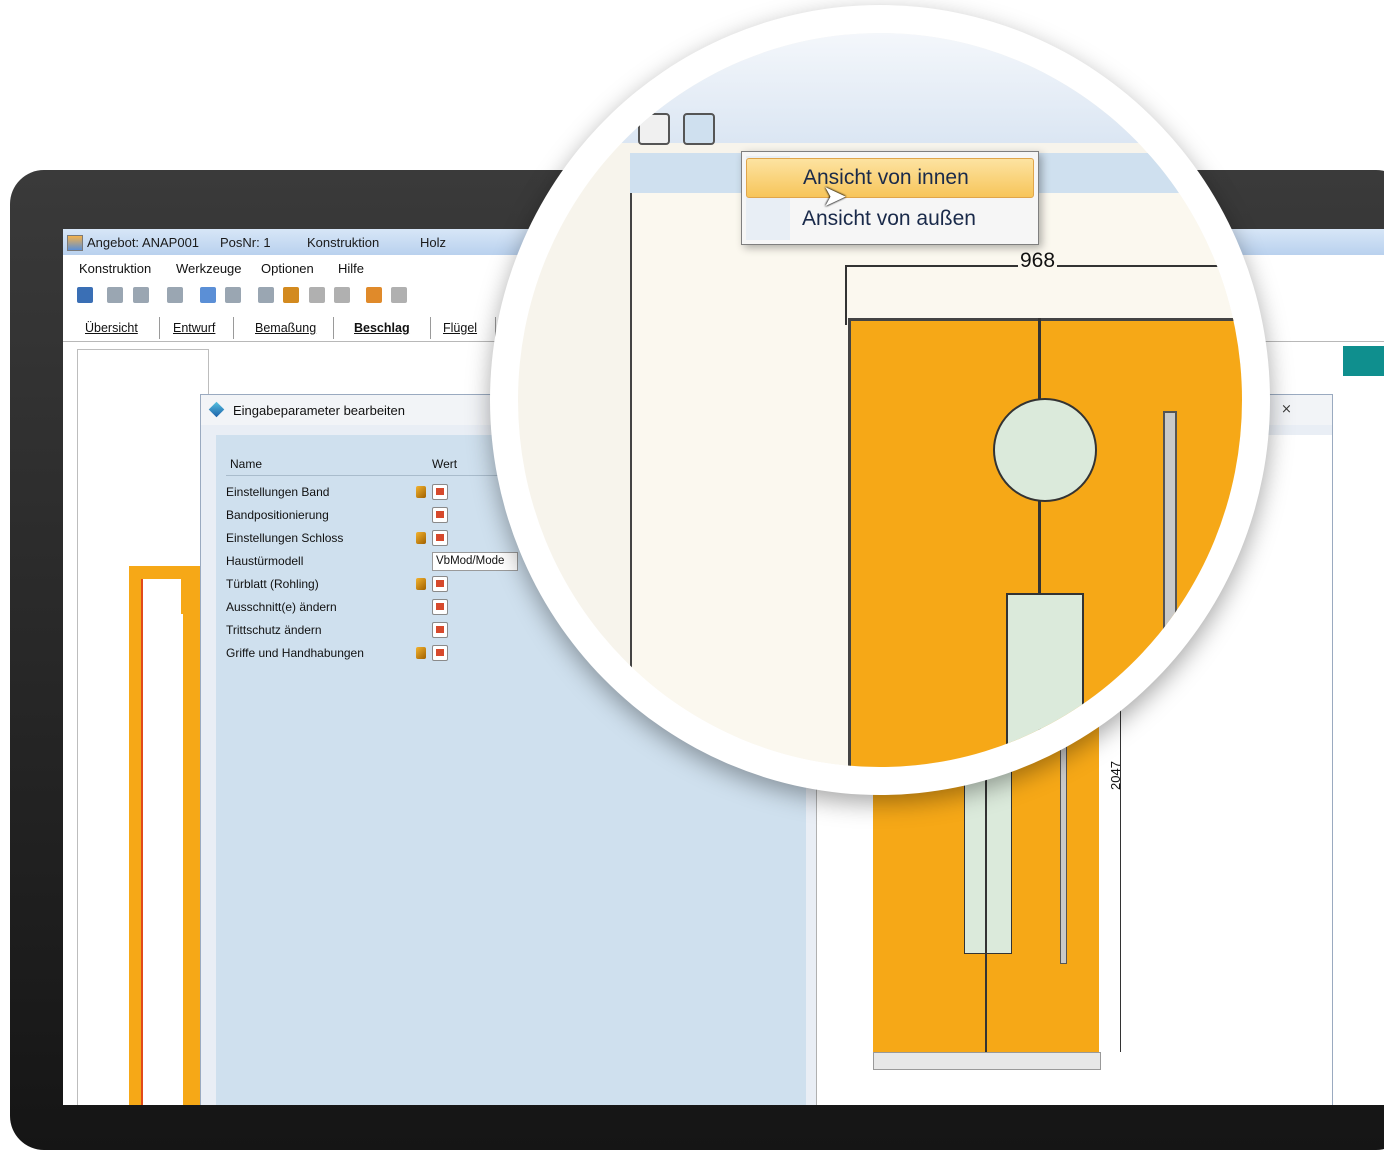  I want to click on table-row: Einstellungen Schloss, so click(376, 538).